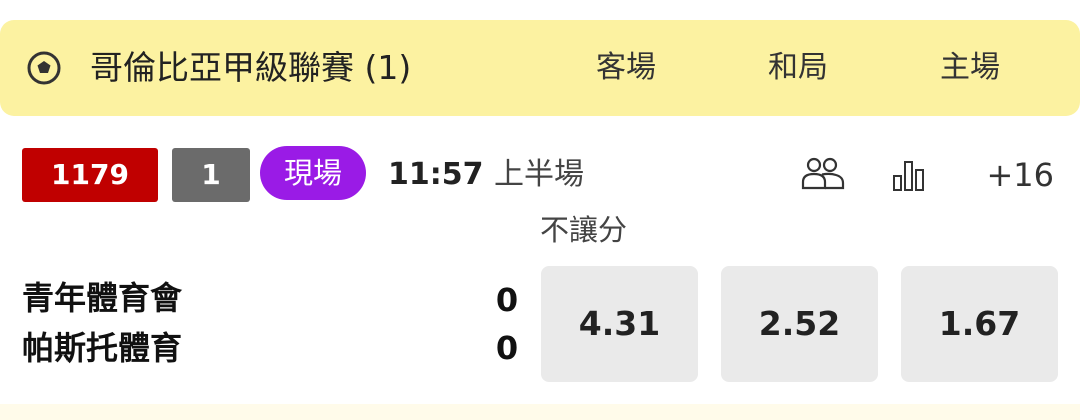 This screenshot has height=420, width=1080. What do you see at coordinates (507, 348) in the screenshot?
I see `away-team-score: 0` at bounding box center [507, 348].